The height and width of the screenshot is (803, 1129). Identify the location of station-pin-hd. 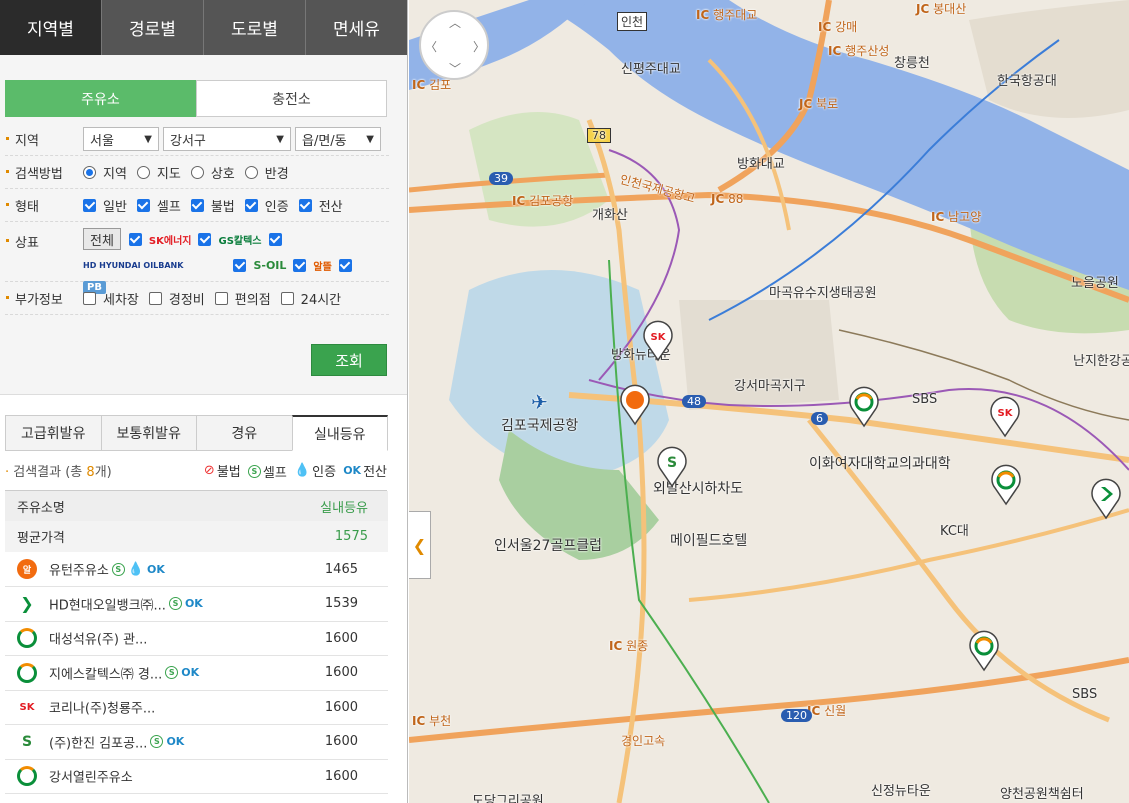
(1106, 498).